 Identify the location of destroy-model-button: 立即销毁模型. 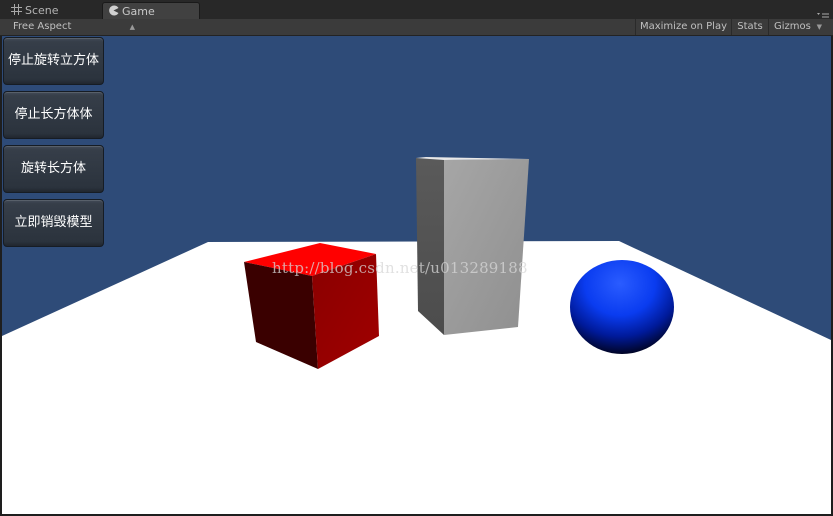
(53, 223).